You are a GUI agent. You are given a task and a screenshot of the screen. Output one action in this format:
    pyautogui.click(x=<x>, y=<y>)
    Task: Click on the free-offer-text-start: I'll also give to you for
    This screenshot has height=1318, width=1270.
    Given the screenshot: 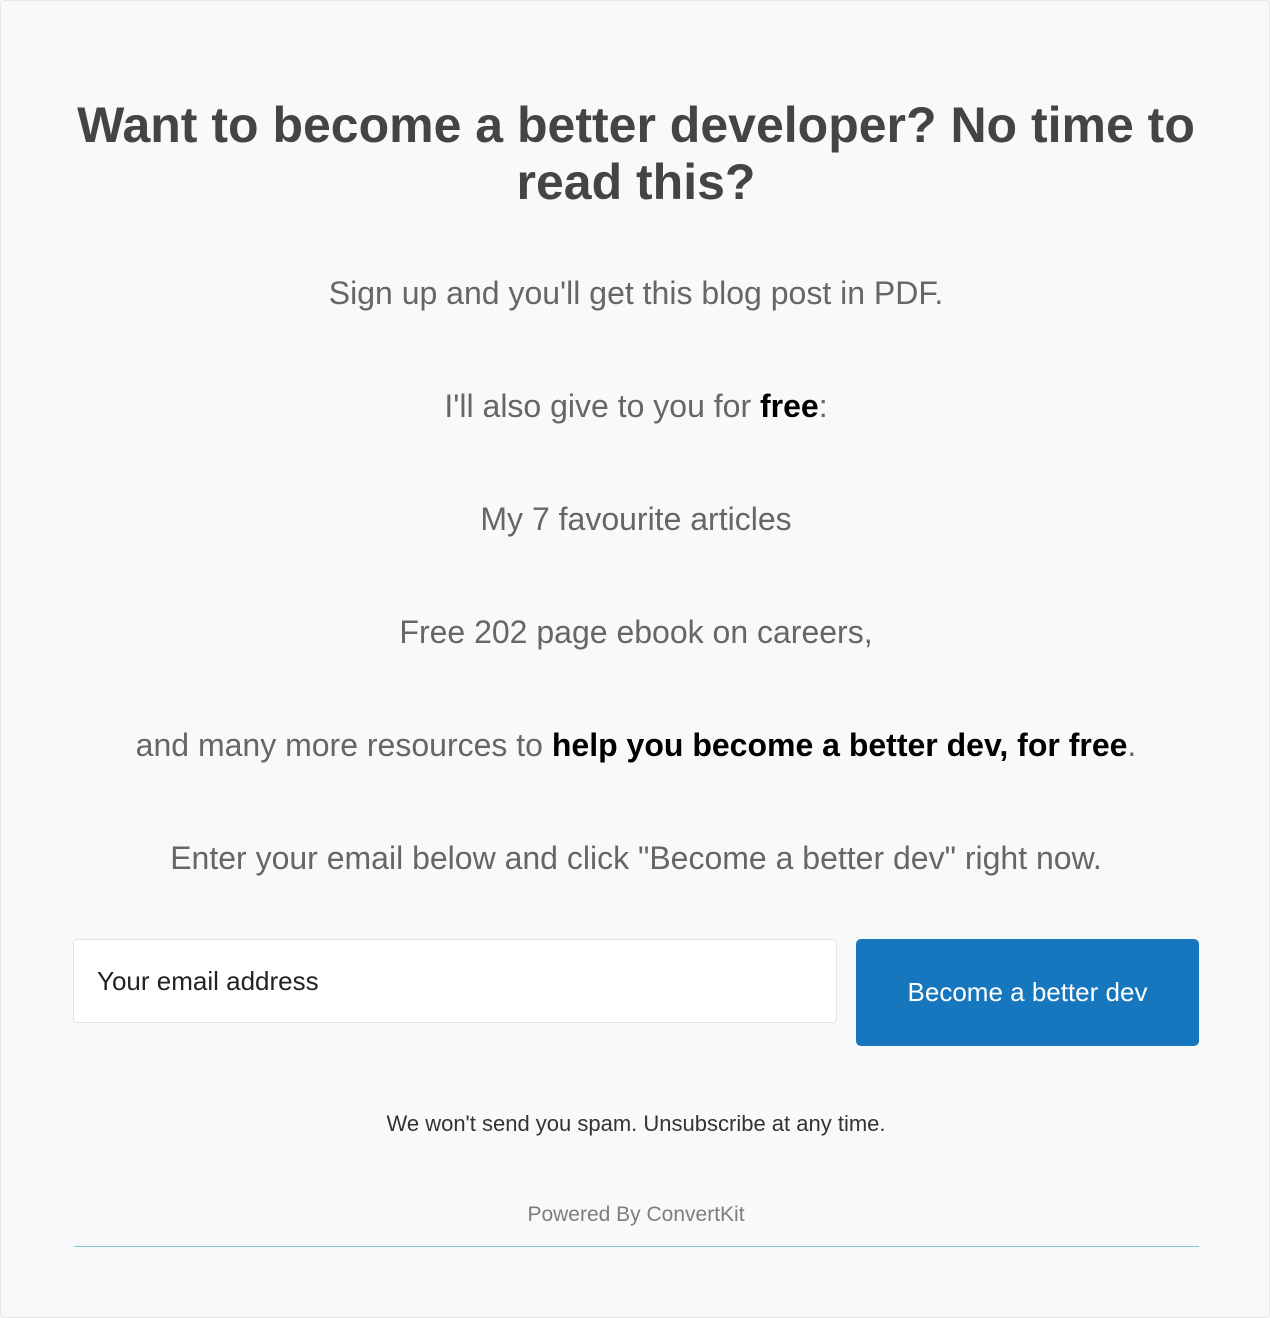 What is the action you would take?
    pyautogui.click(x=602, y=406)
    